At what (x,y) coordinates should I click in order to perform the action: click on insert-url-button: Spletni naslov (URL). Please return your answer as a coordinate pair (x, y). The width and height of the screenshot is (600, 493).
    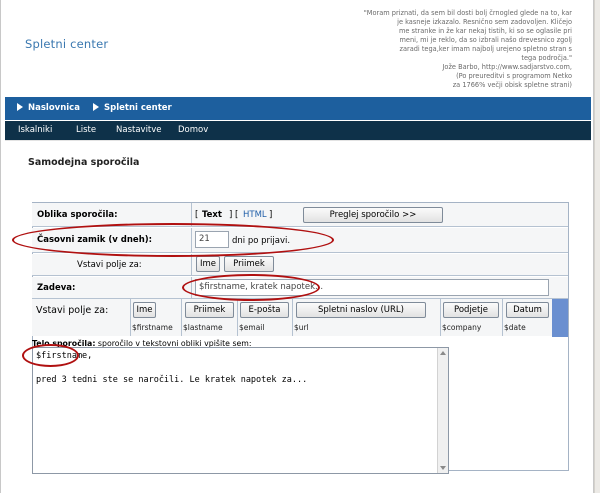
    Looking at the image, I should click on (361, 310).